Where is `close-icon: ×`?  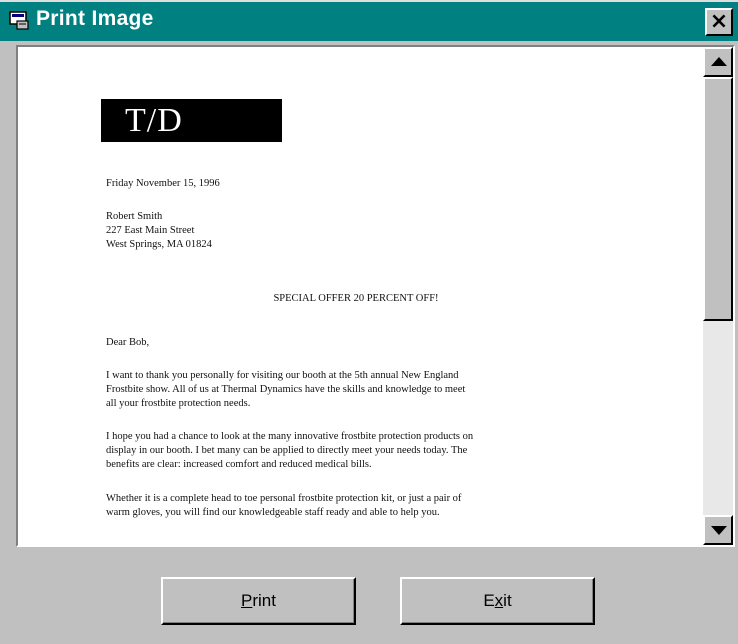 close-icon: × is located at coordinates (719, 21).